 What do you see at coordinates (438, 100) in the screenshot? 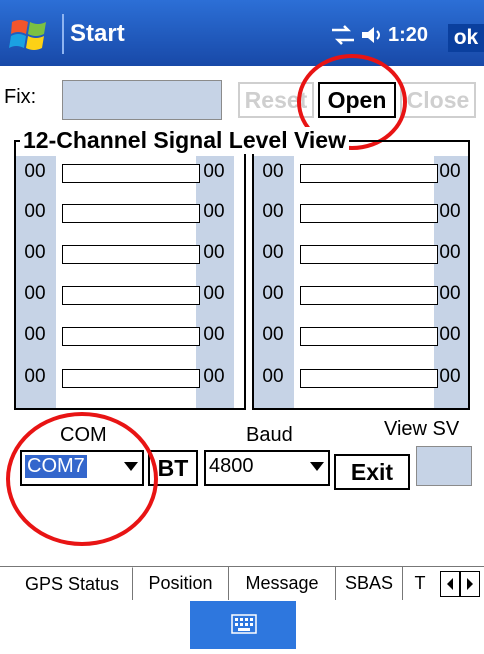
I see `close-button: Close` at bounding box center [438, 100].